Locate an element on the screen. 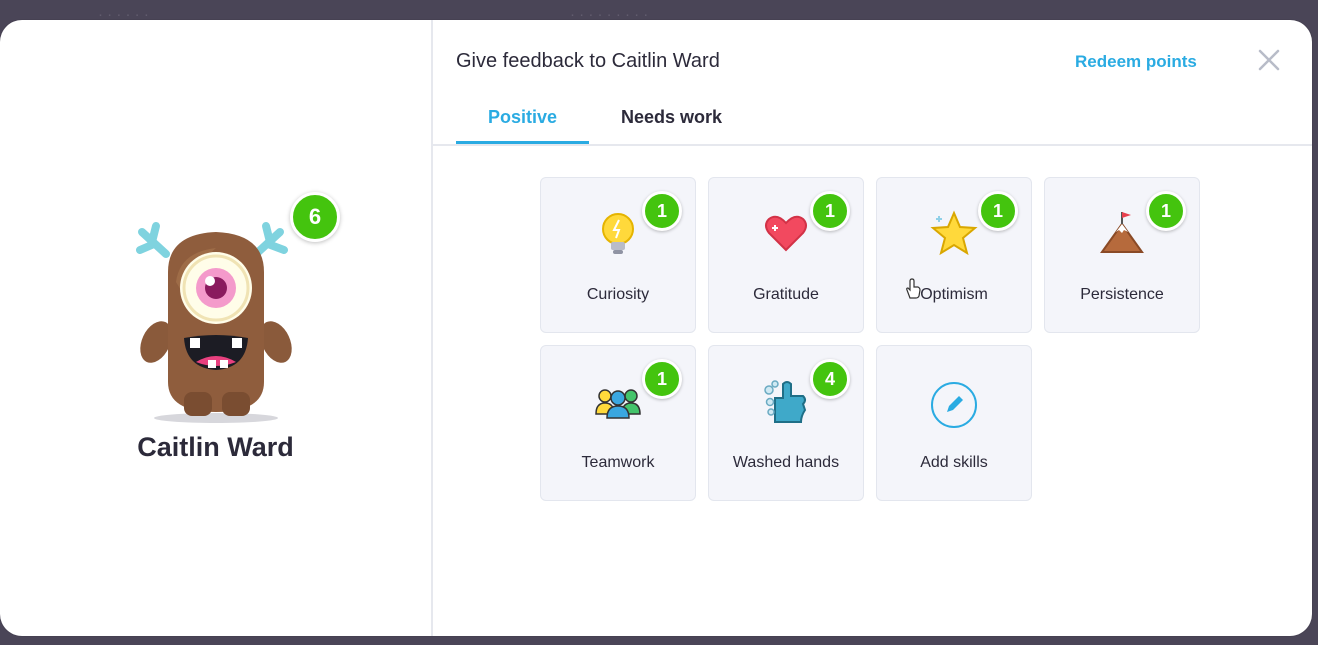  pencil-icon is located at coordinates (955, 404).